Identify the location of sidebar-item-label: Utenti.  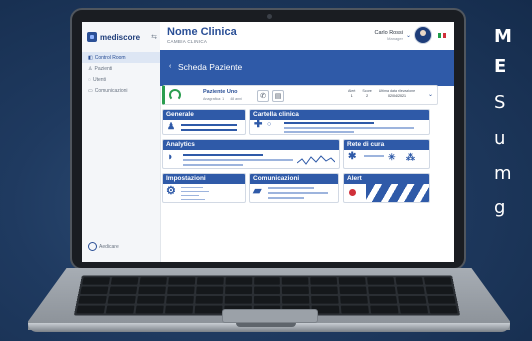
(99, 79).